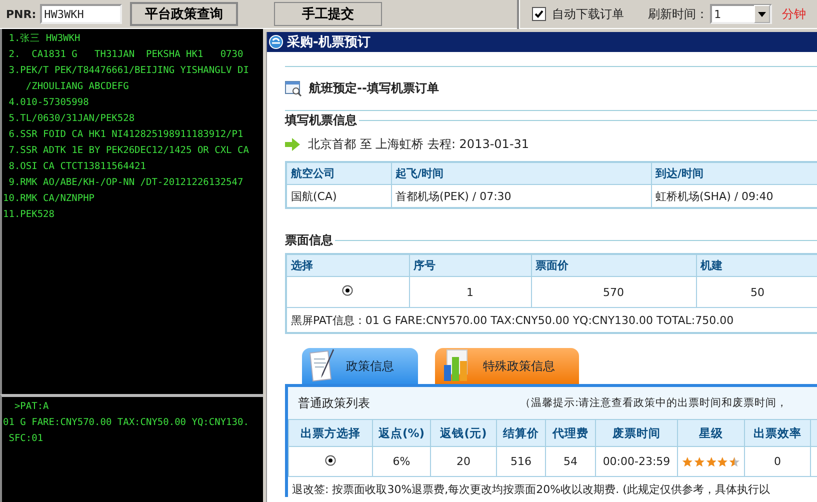  I want to click on terminal-line: SFC:01, so click(26, 439).